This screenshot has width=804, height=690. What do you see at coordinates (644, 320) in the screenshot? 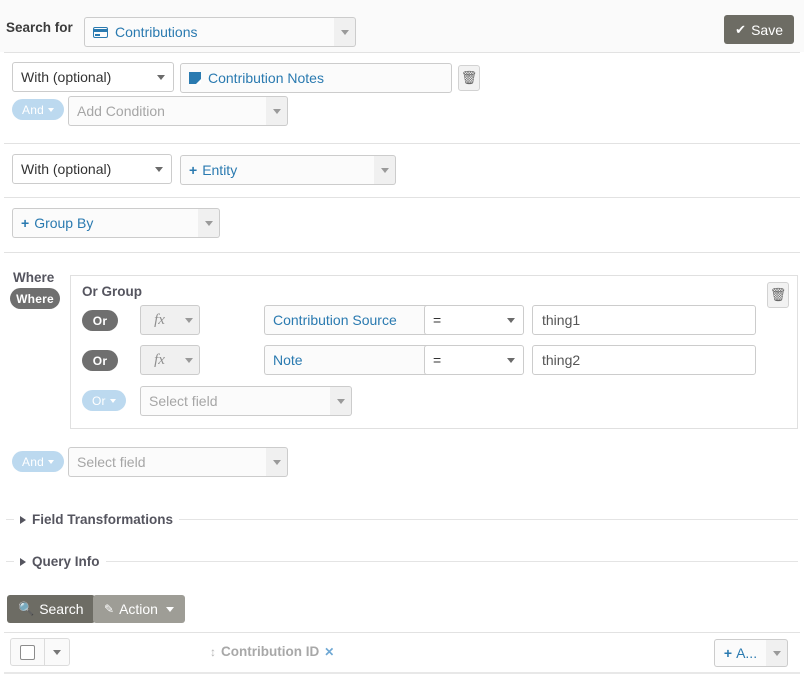
I see `value-input-1: thing1` at bounding box center [644, 320].